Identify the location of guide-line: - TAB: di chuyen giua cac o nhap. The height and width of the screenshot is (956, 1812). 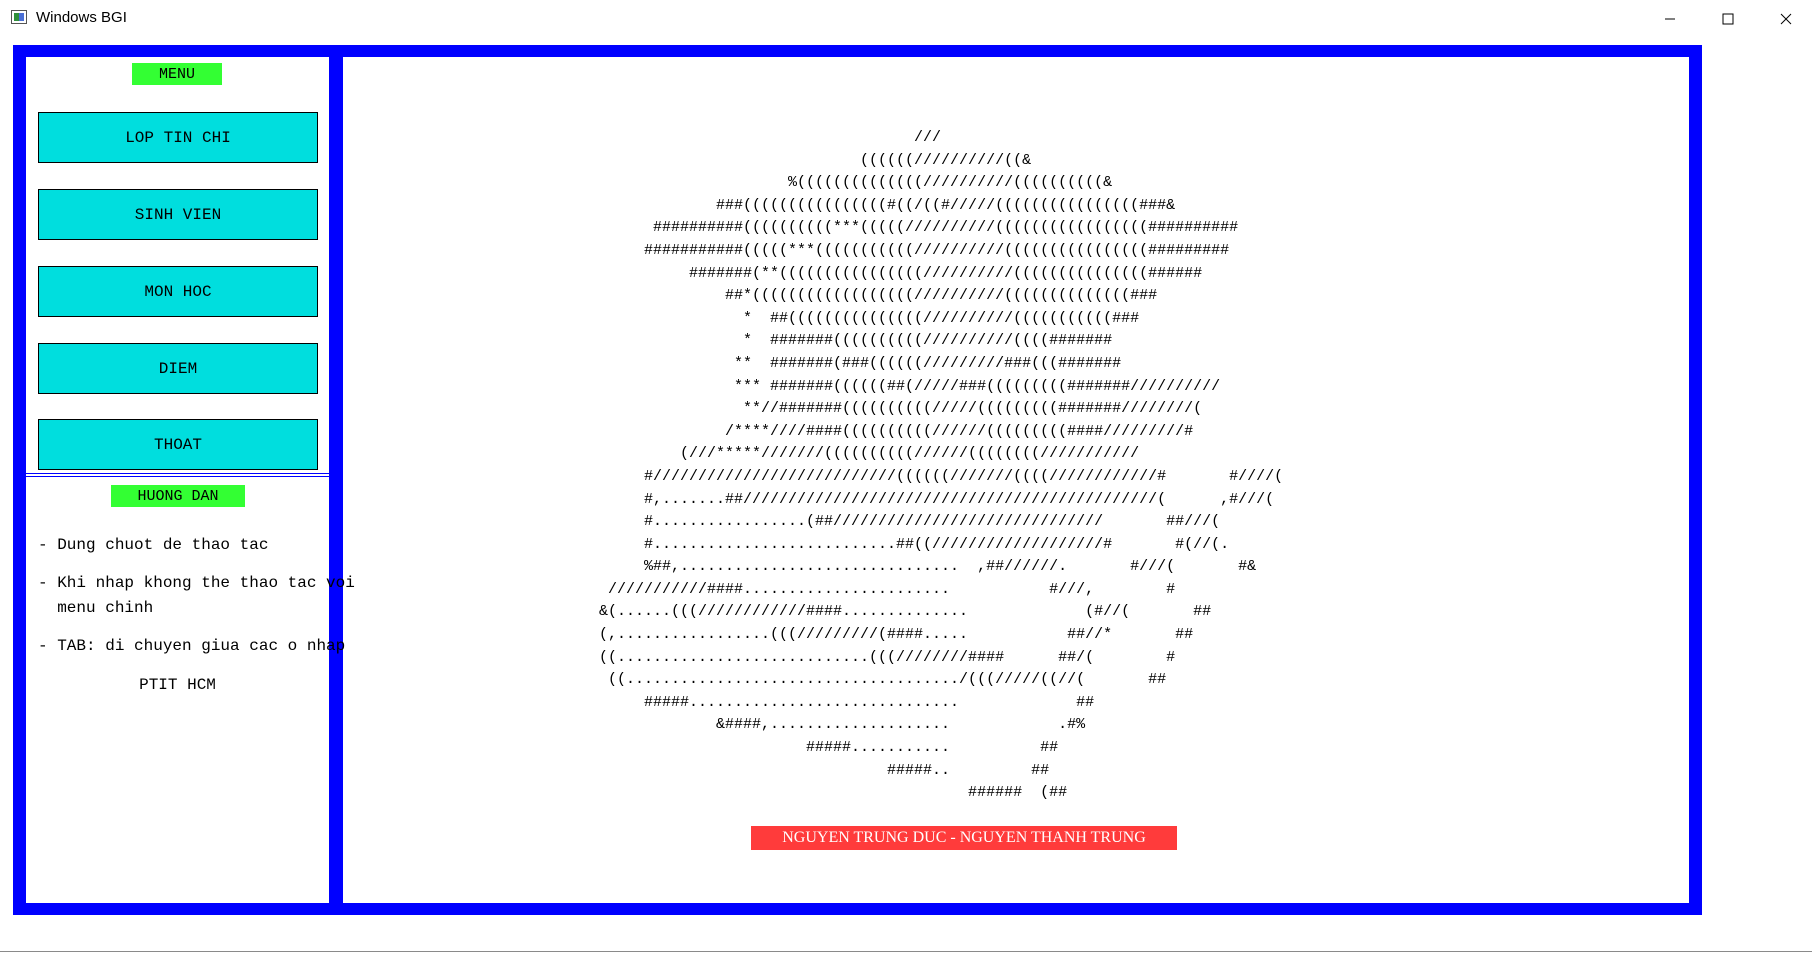
(192, 646).